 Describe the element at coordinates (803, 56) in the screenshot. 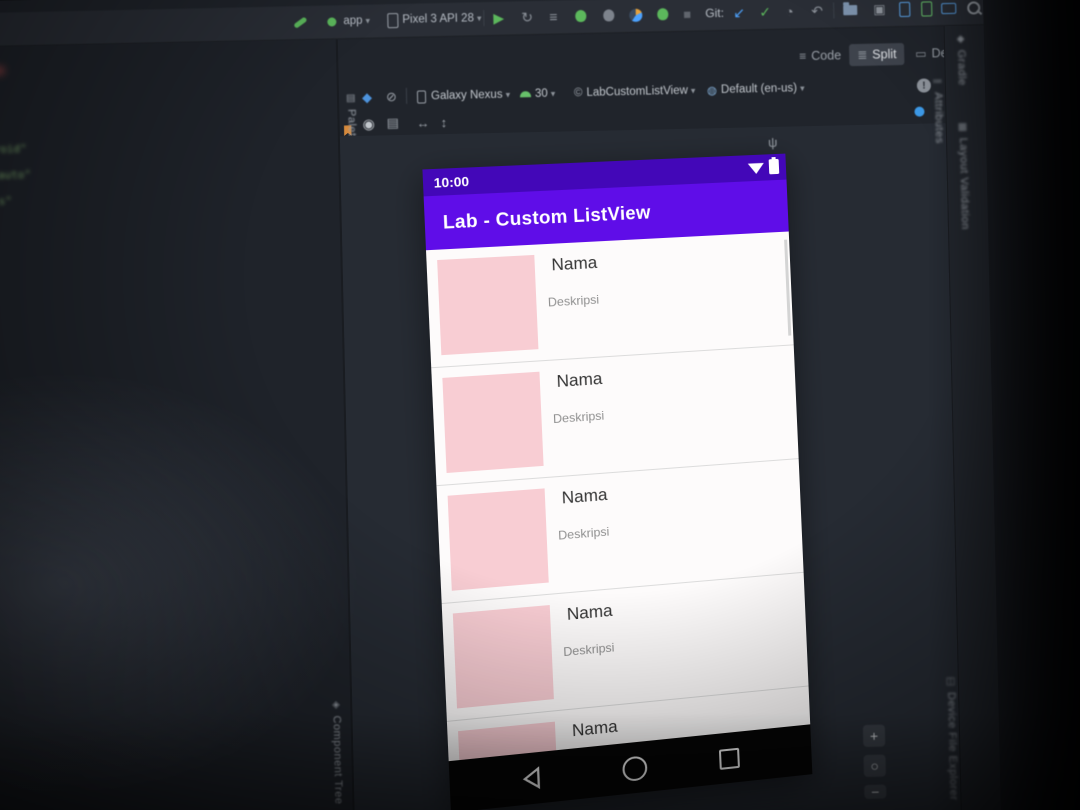

I see `code-icon: ≡` at that location.